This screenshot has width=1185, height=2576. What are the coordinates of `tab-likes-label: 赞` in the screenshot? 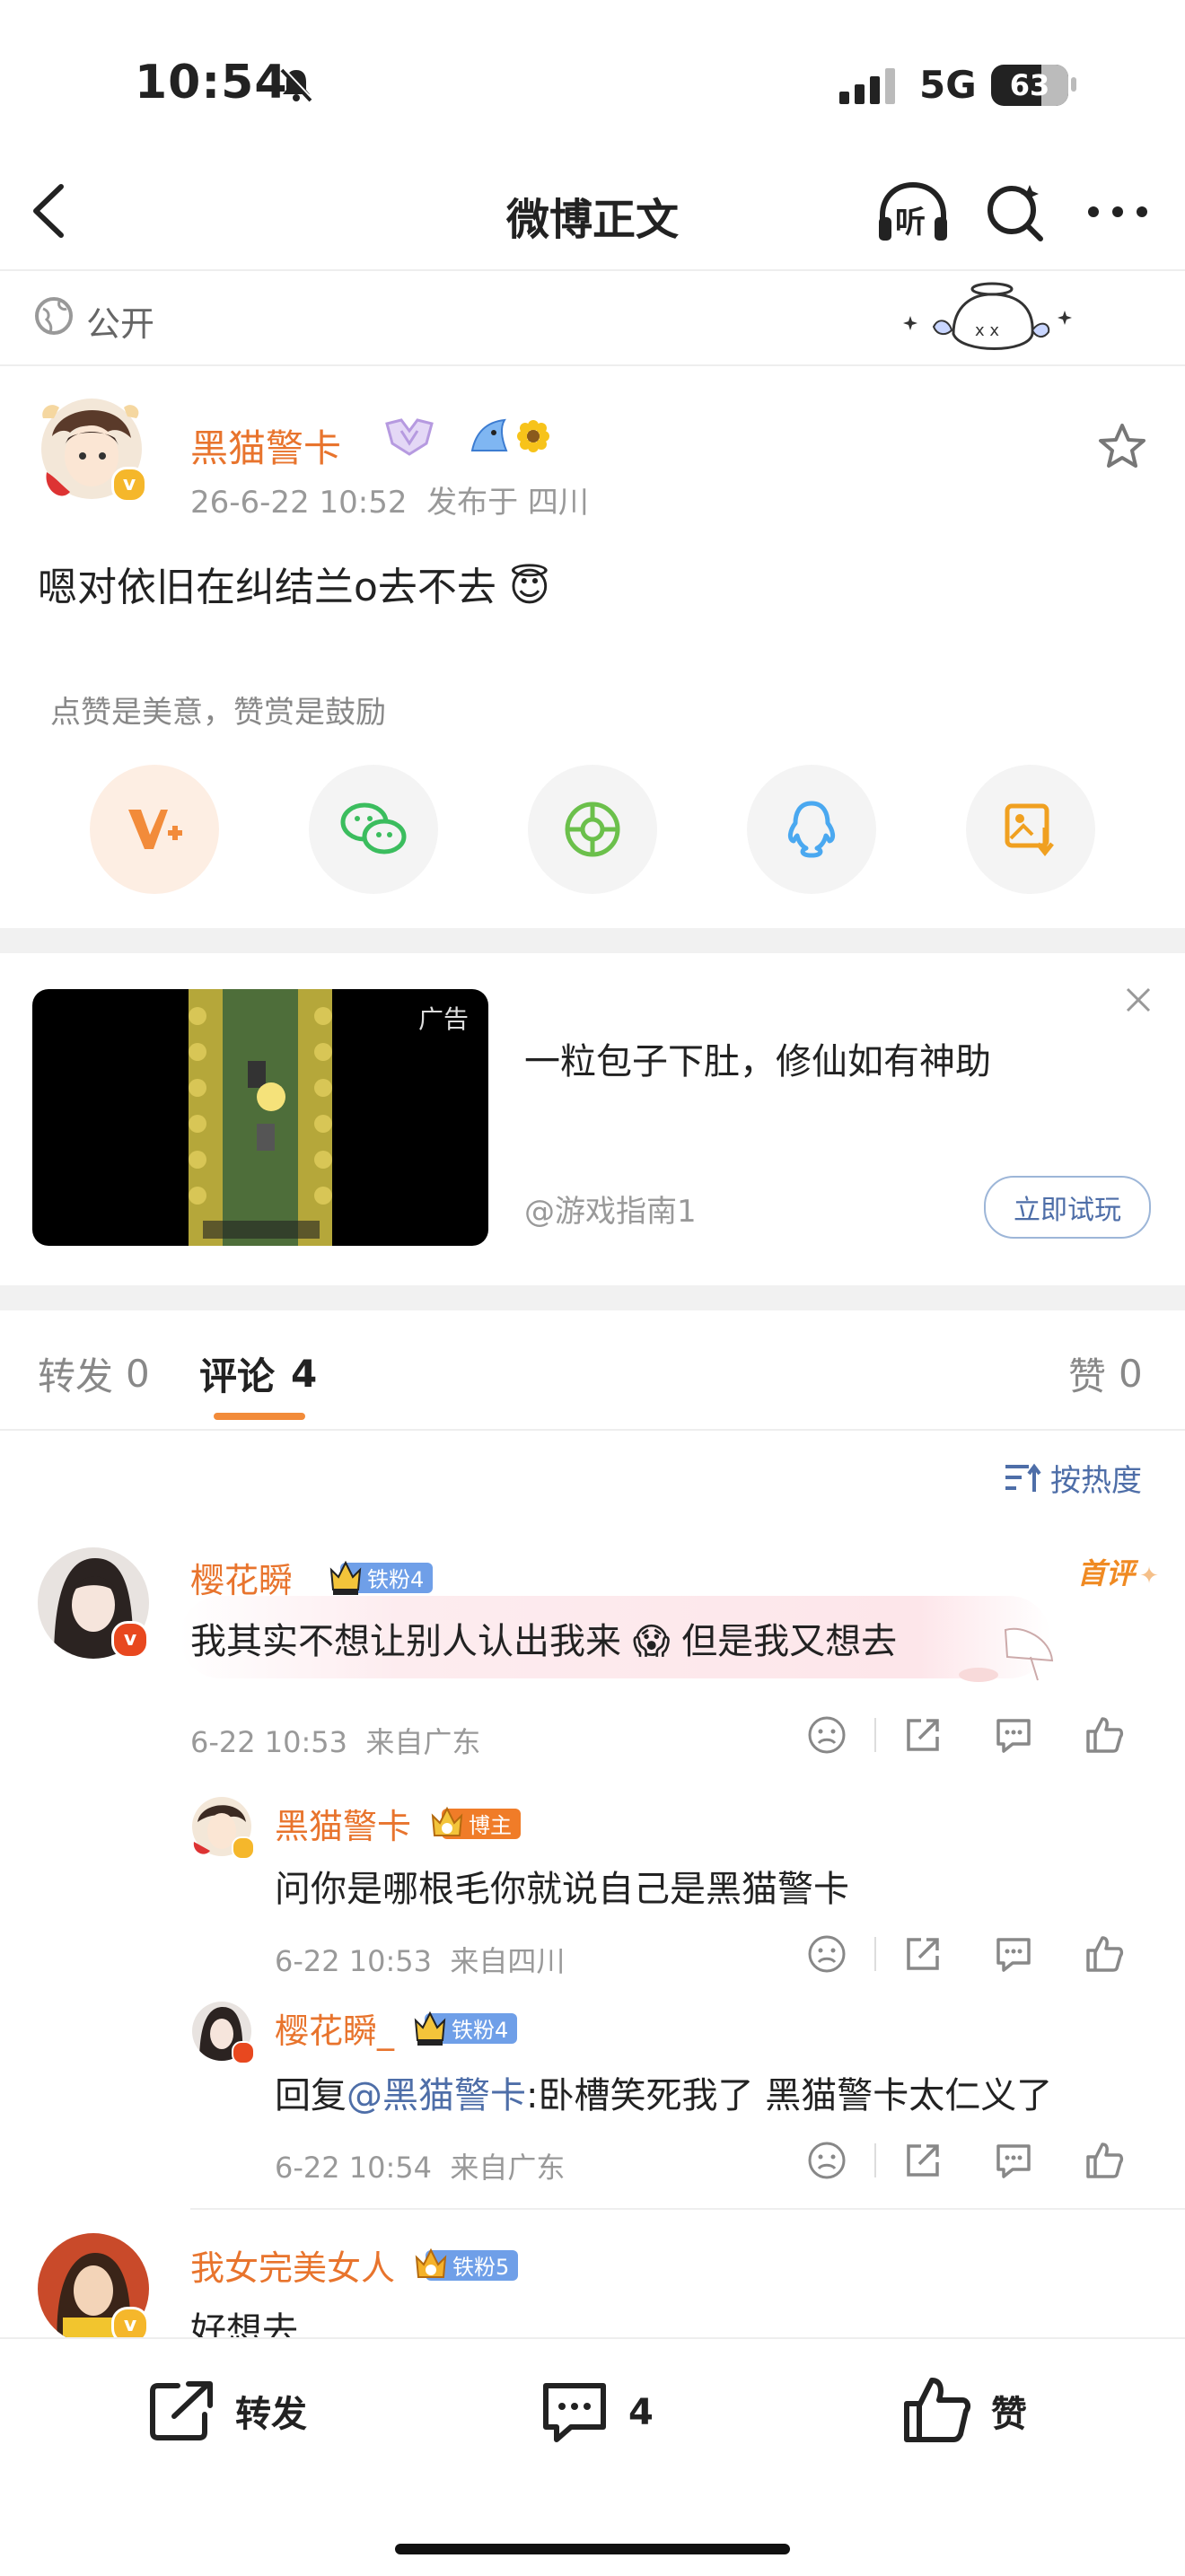 It's located at (1087, 1376).